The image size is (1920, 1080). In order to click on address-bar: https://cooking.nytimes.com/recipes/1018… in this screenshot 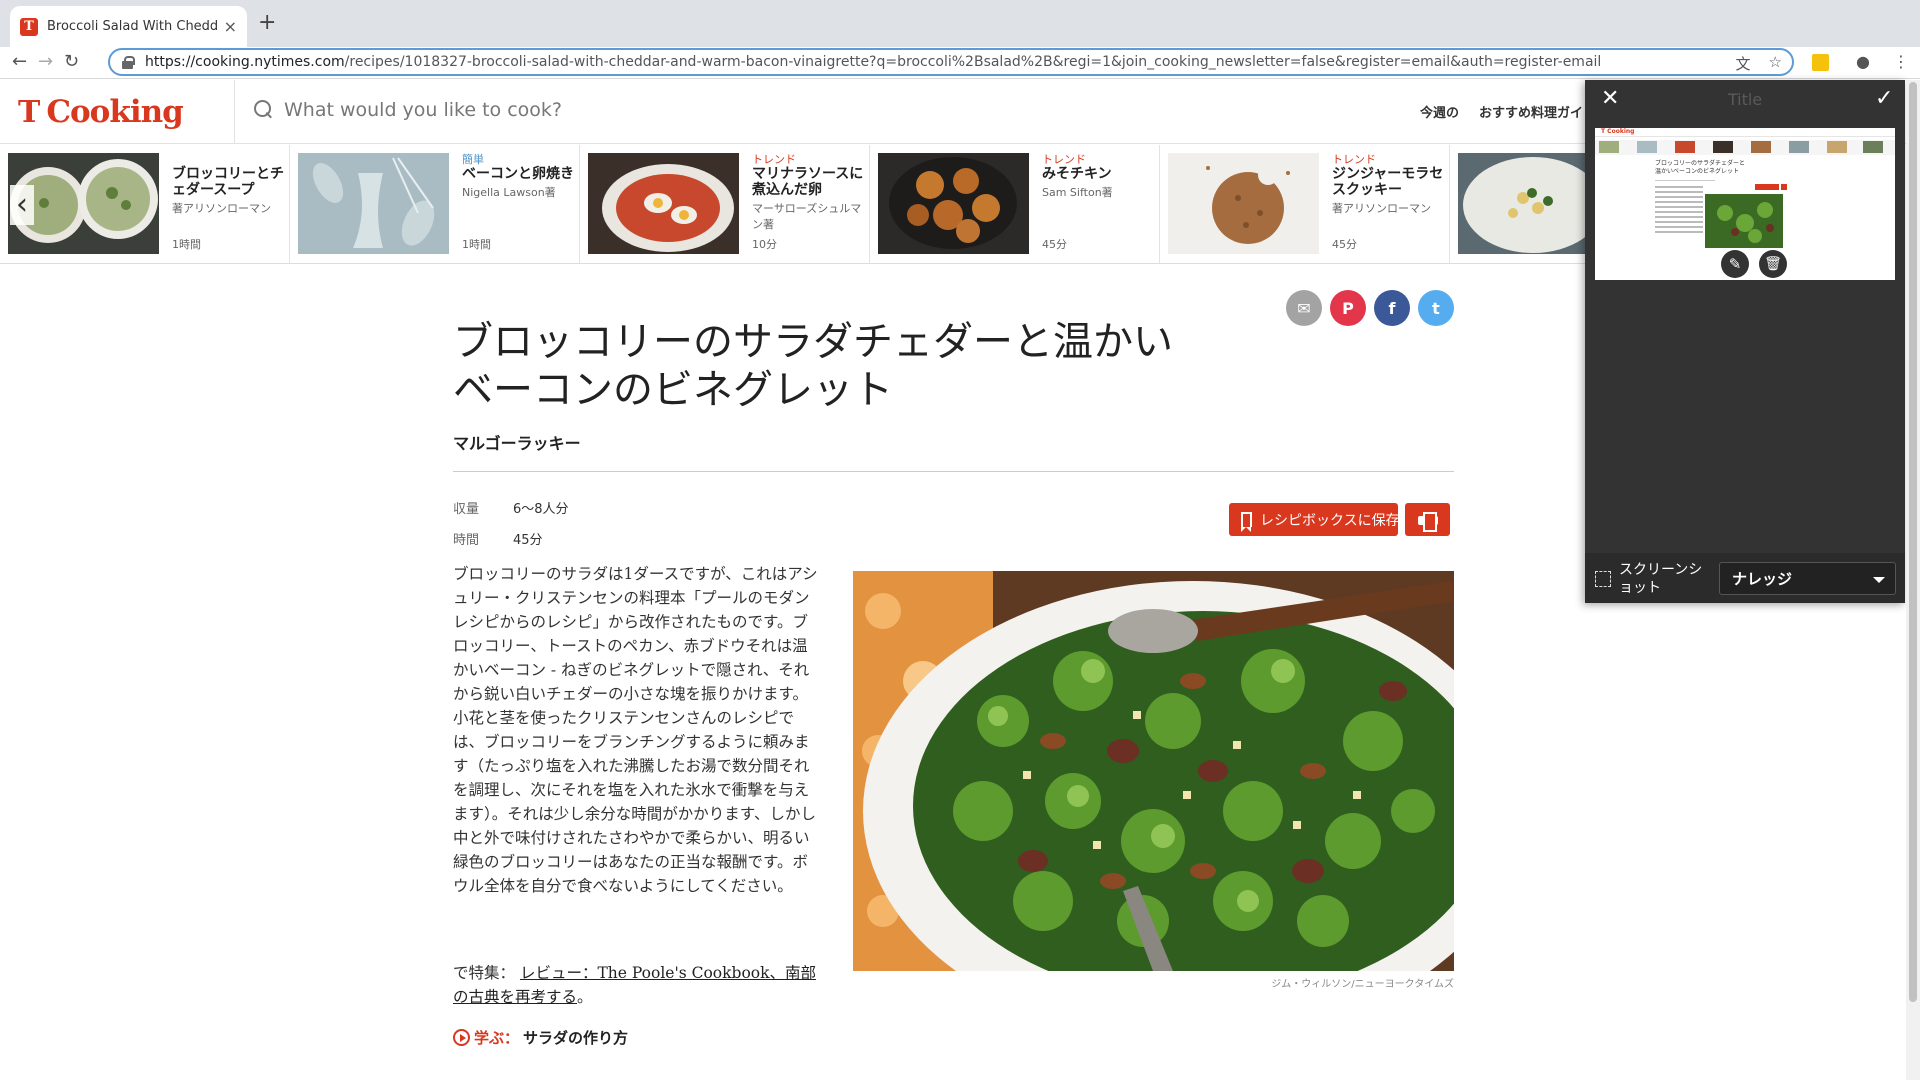, I will do `click(951, 62)`.